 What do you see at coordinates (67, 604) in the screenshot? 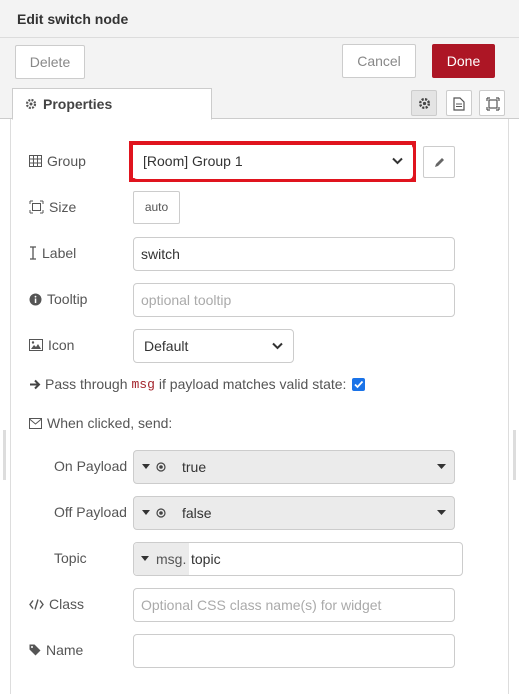
I see `class-label: Class` at bounding box center [67, 604].